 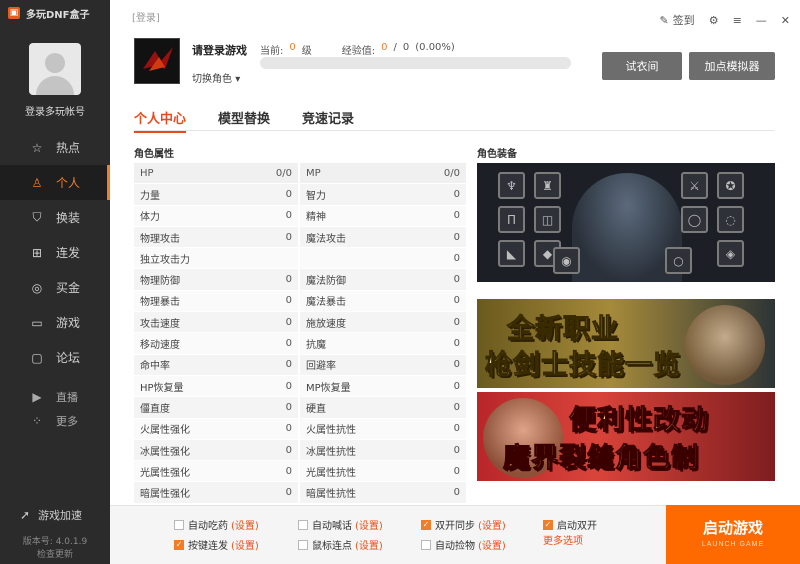 I want to click on option-key-autofire: ✓ 按键连发 (设置), so click(x=216, y=544).